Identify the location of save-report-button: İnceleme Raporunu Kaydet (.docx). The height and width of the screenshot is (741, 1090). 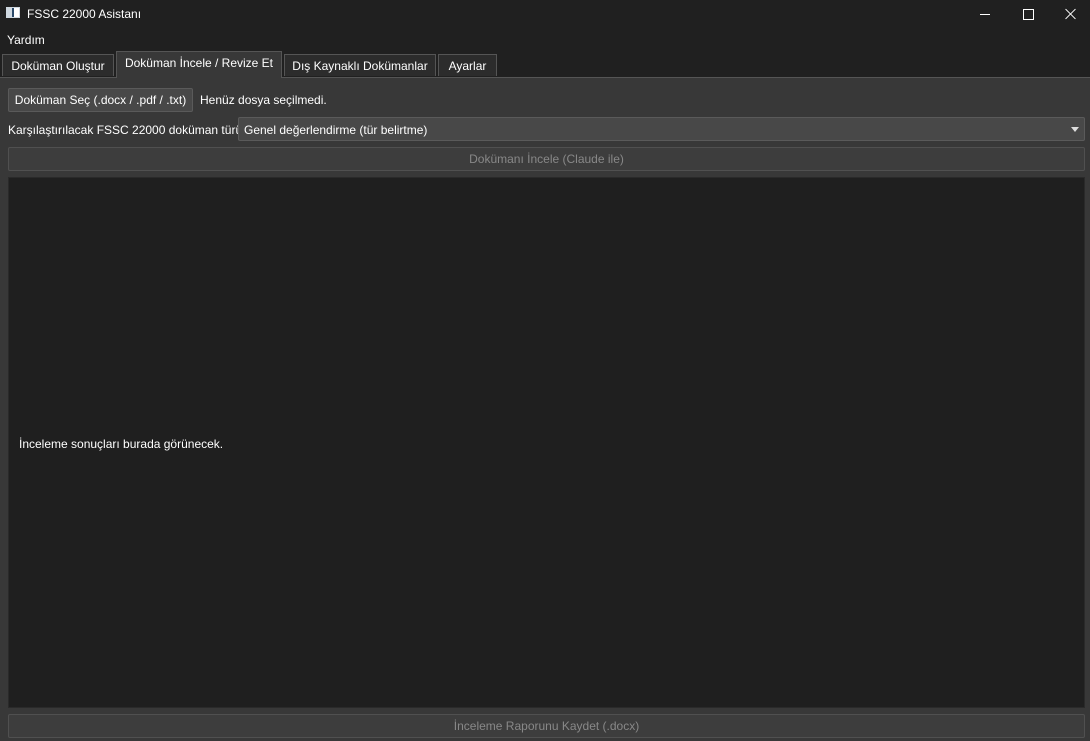
(546, 726).